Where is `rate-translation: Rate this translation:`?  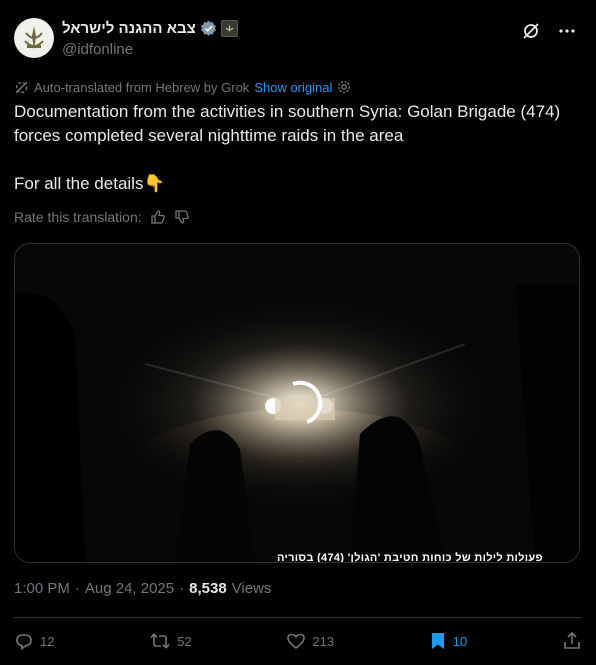
rate-translation: Rate this translation: is located at coordinates (102, 217).